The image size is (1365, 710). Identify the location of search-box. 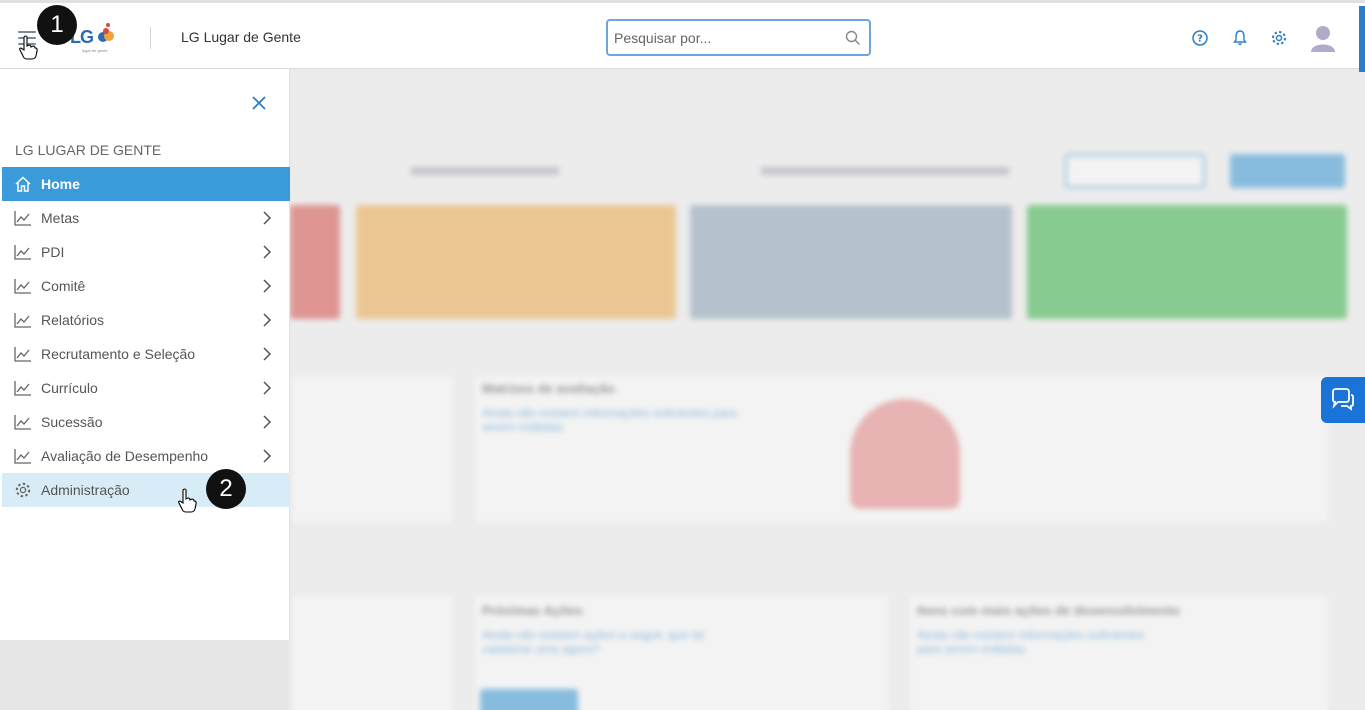
(738, 37).